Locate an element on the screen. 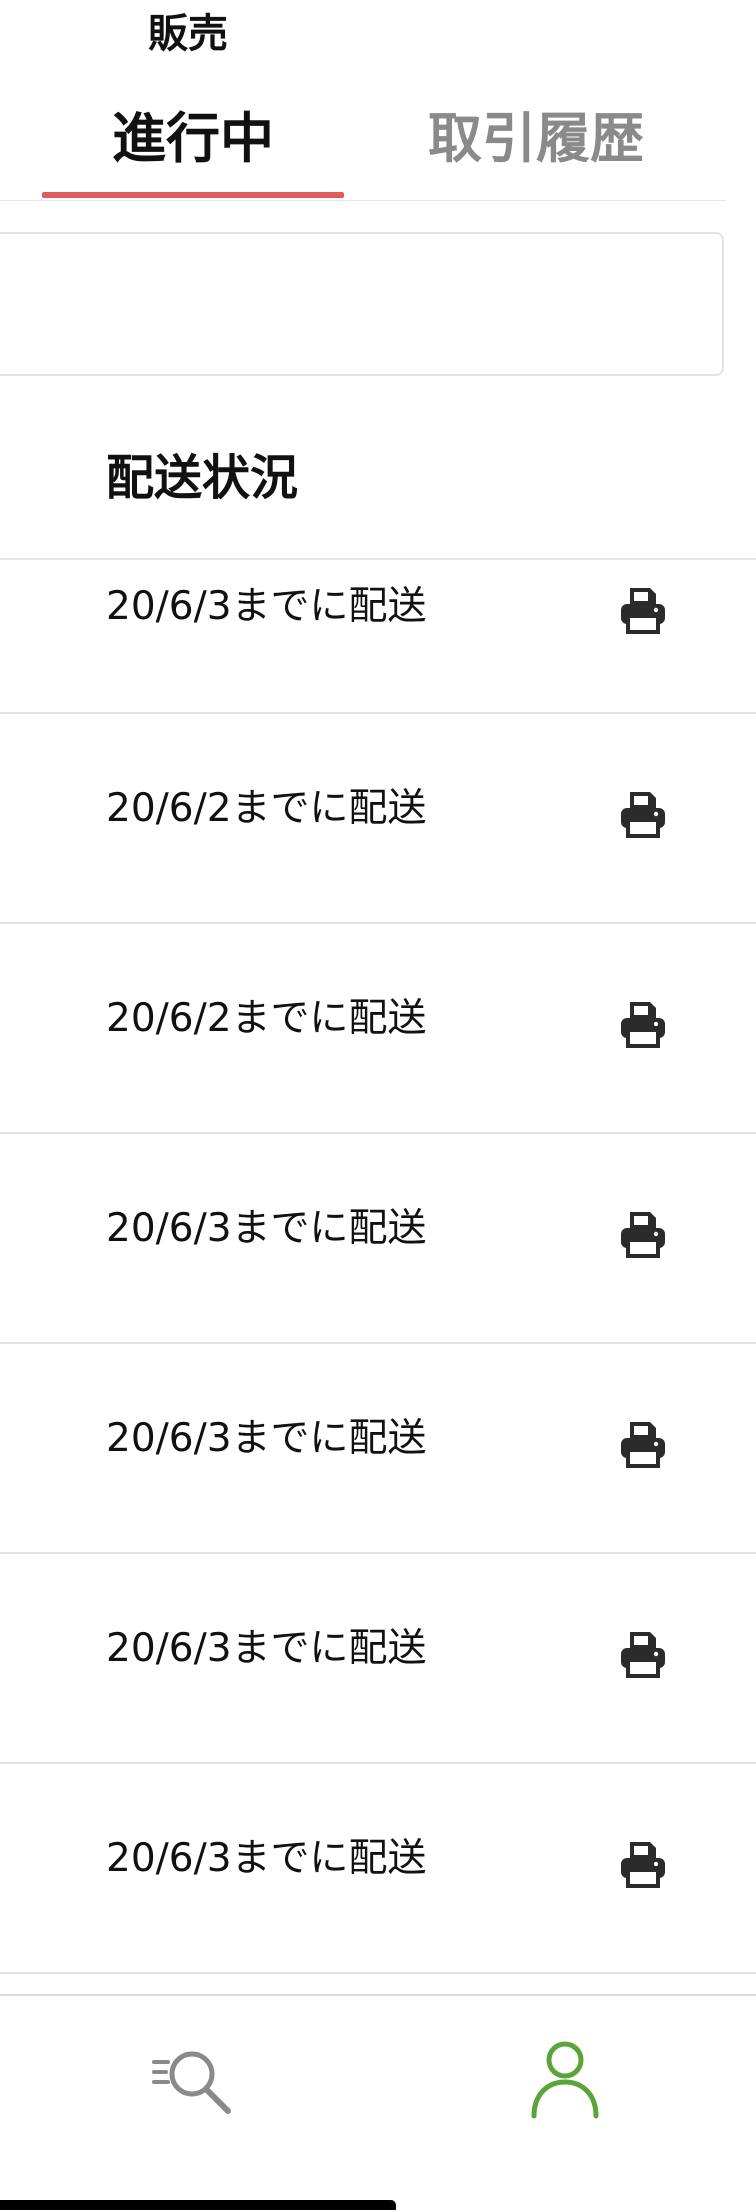 This screenshot has width=756, height=2212. tab-in-progress: 進行中 is located at coordinates (193, 139).